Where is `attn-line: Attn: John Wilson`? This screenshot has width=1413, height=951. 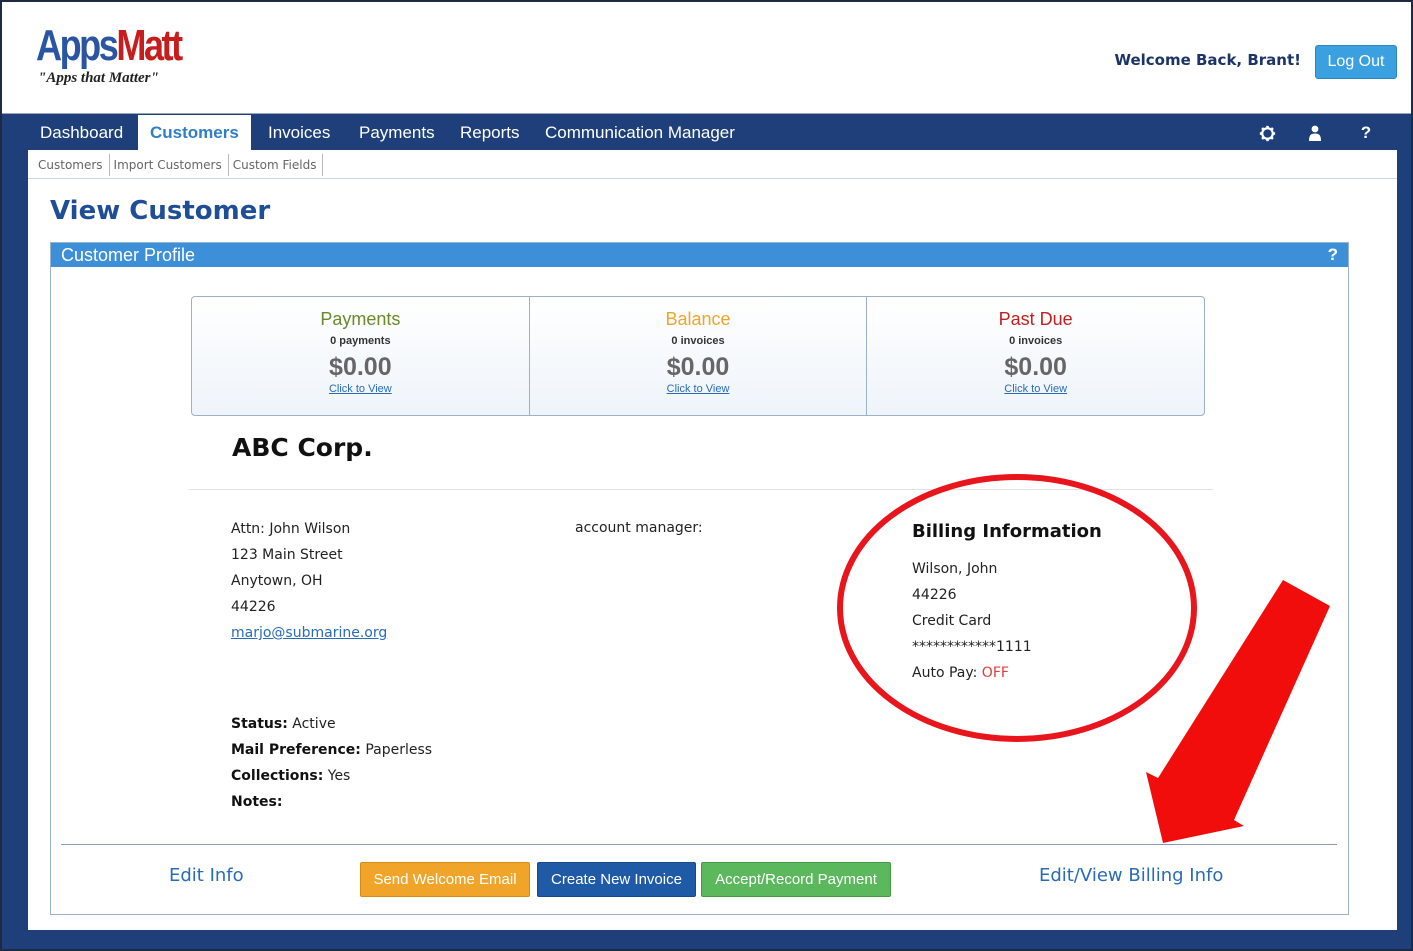
attn-line: Attn: John Wilson is located at coordinates (291, 529).